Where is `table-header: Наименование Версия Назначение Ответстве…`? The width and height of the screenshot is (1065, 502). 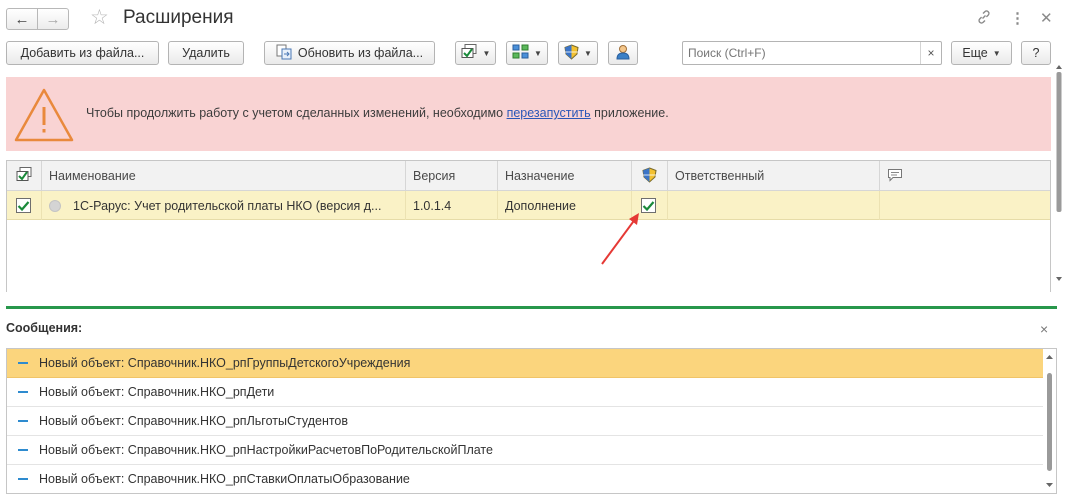
table-header: Наименование Версия Назначение Ответстве… is located at coordinates (528, 176).